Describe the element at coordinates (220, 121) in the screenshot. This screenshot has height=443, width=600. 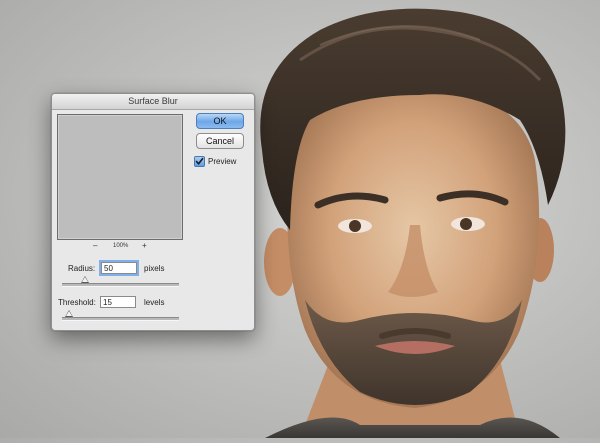
I see `ok-button: OK` at that location.